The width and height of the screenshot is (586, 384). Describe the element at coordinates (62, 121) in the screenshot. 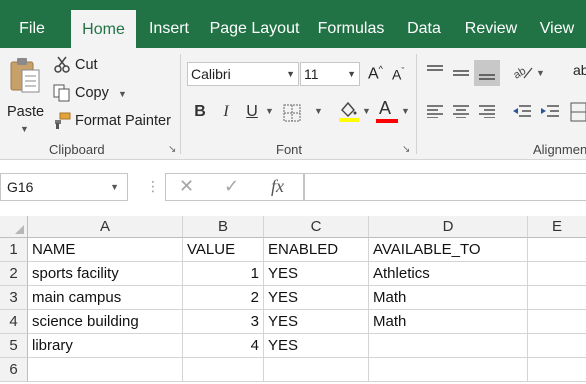

I see `format-painter-icon` at that location.